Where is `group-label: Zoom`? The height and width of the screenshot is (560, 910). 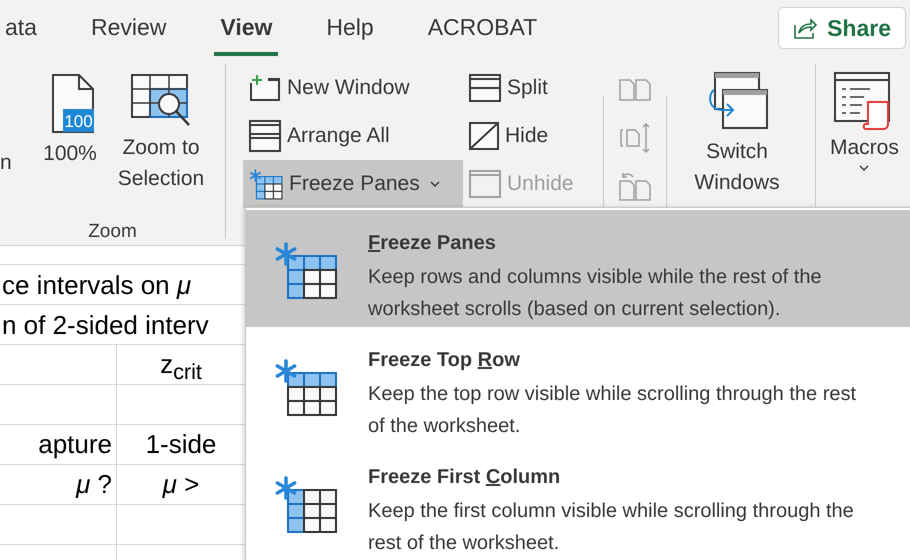 group-label: Zoom is located at coordinates (112, 232).